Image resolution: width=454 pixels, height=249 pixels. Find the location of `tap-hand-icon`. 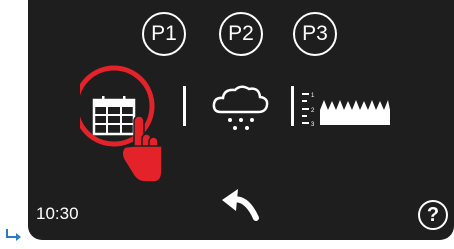

tap-hand-icon is located at coordinates (142, 149).